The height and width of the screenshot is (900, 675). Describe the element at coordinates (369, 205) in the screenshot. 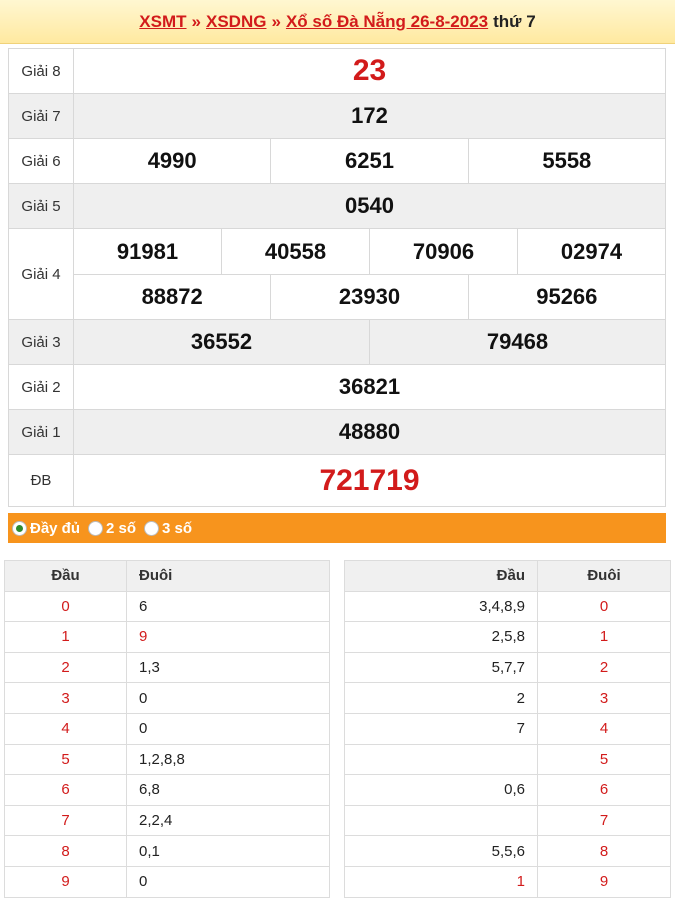

I see `prize-number: 0540` at that location.